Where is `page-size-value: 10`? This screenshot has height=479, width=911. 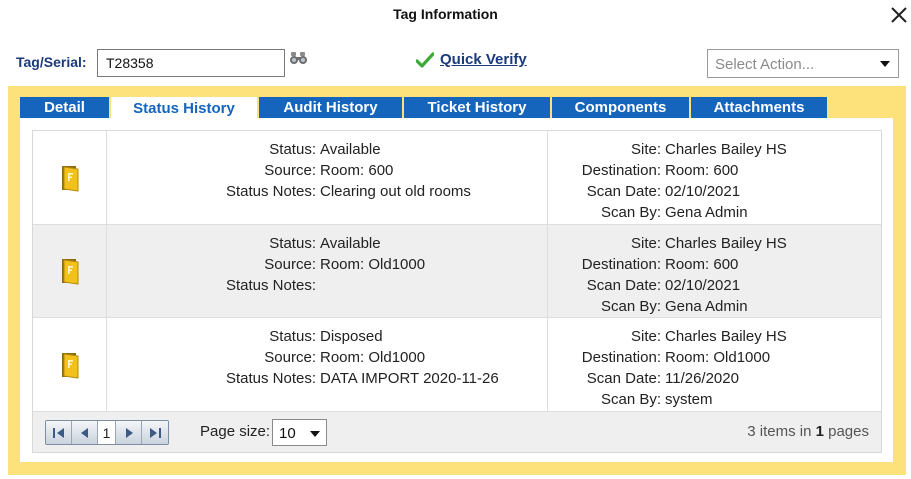
page-size-value: 10 is located at coordinates (287, 433).